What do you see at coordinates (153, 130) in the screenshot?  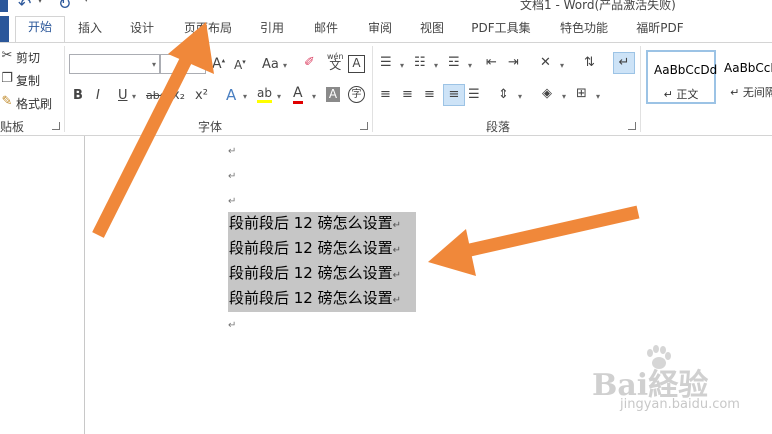 I see `arrow-to-page-layout-tab` at bounding box center [153, 130].